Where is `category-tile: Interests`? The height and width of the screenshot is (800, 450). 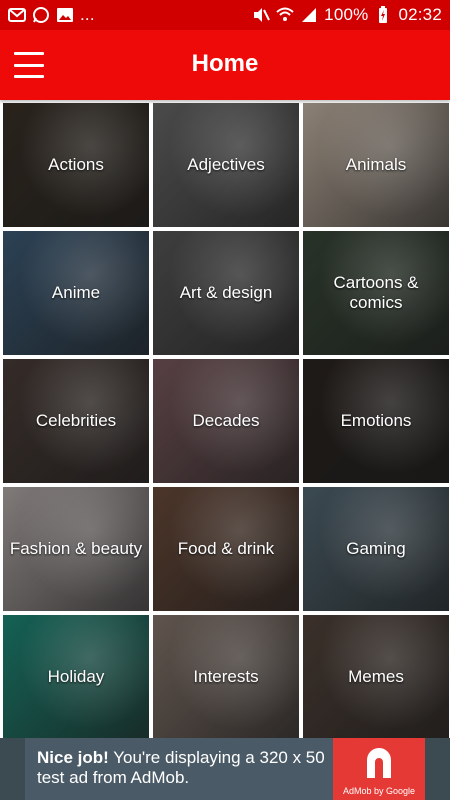 category-tile: Interests is located at coordinates (226, 677).